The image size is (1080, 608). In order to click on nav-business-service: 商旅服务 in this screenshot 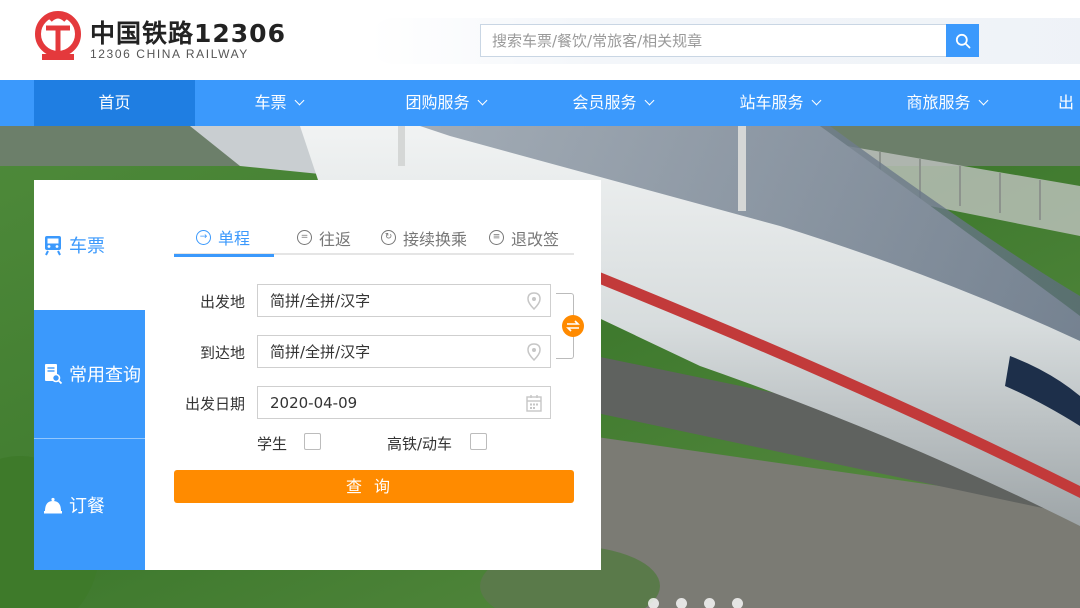, I will do `click(946, 103)`.